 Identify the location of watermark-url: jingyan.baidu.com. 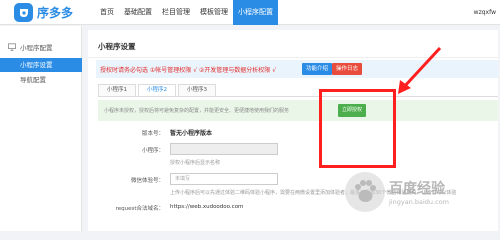
(419, 202).